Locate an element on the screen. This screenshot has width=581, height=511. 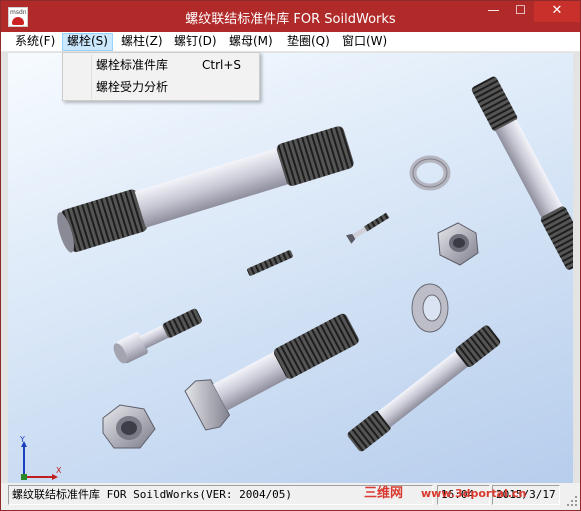
menu-washer: 垫圈(Q) is located at coordinates (308, 42).